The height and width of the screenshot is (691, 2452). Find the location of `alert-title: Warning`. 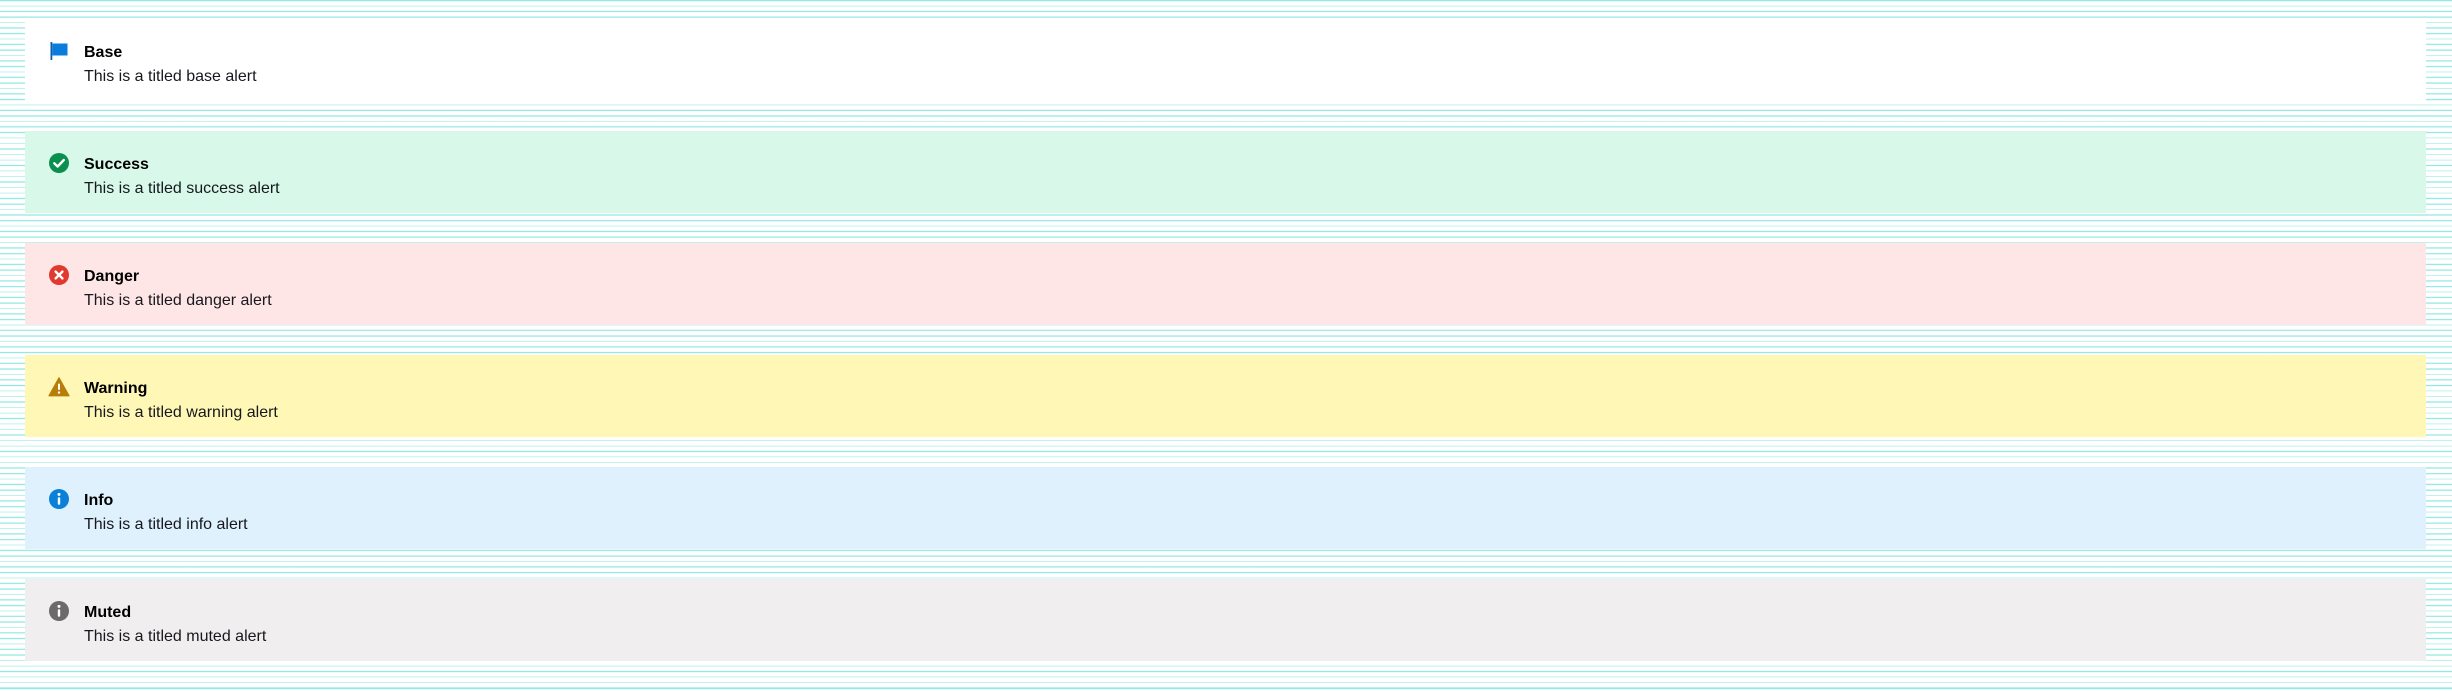

alert-title: Warning is located at coordinates (116, 388).